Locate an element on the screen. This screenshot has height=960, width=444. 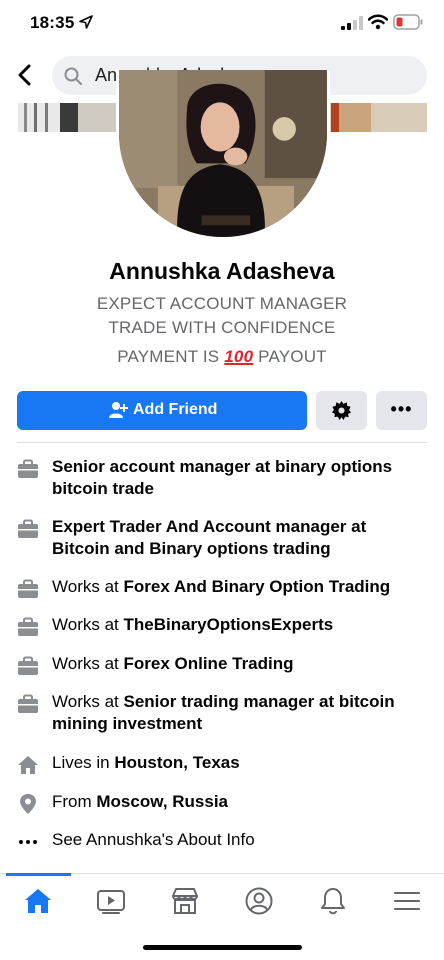
divider is located at coordinates (222, 442).